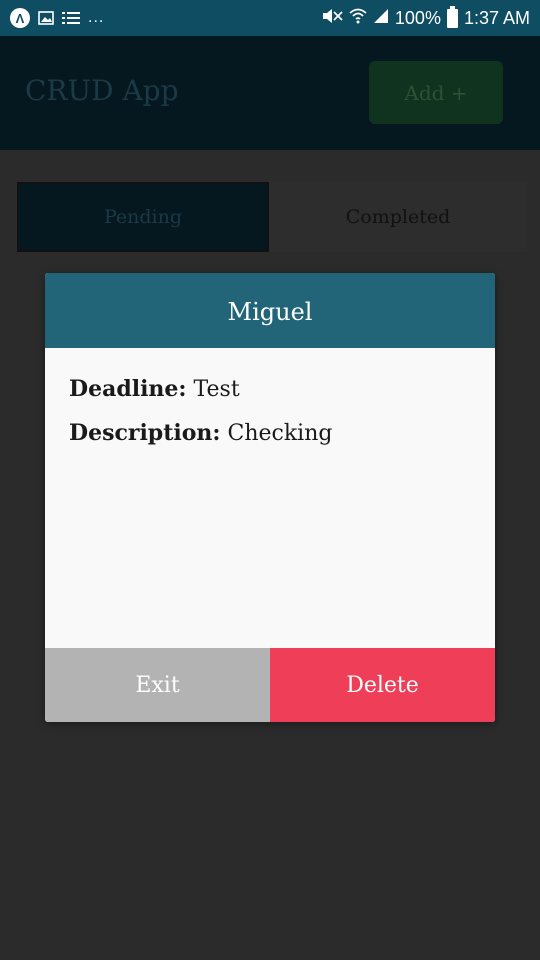 The height and width of the screenshot is (960, 540). I want to click on deadline-value: Test, so click(216, 389).